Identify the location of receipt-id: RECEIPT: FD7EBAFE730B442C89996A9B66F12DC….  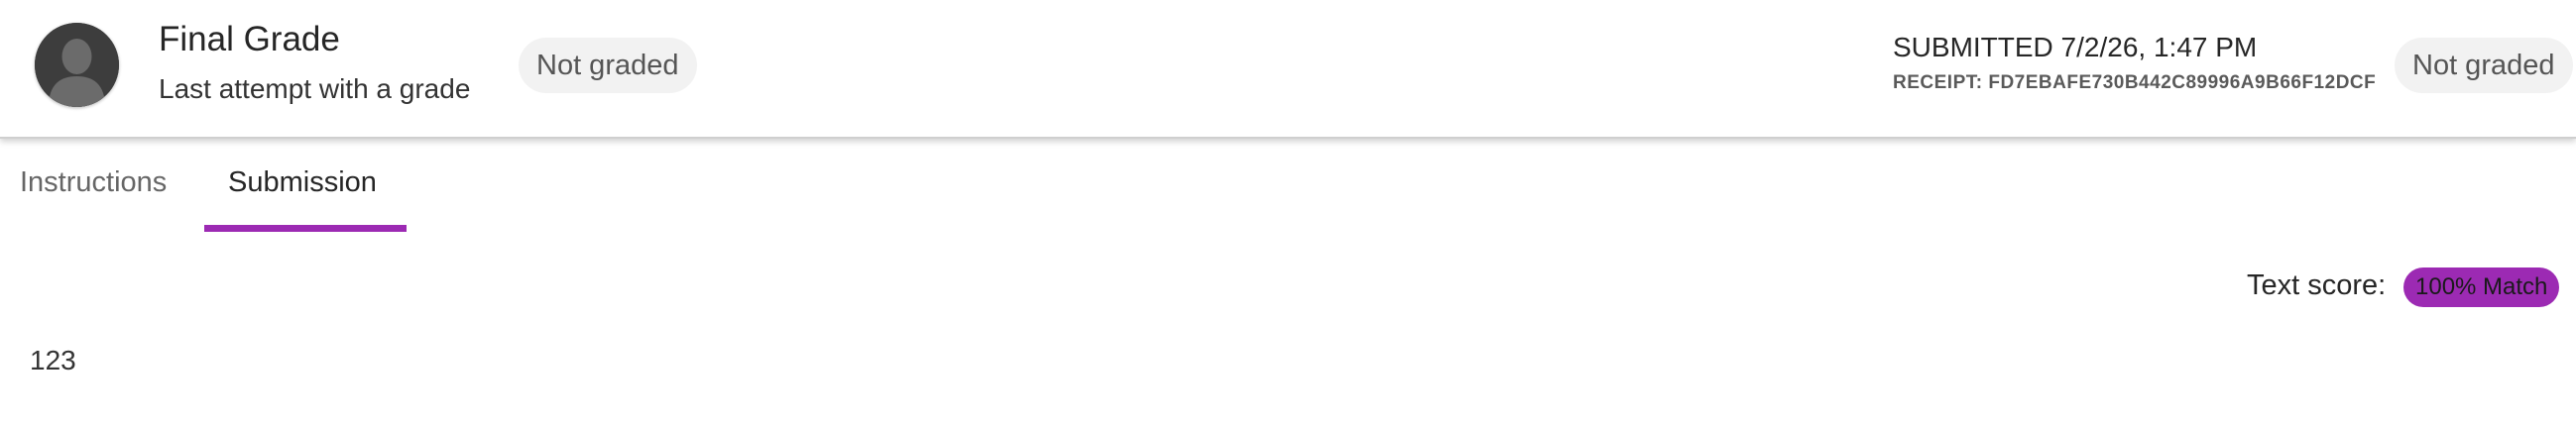
(2135, 82).